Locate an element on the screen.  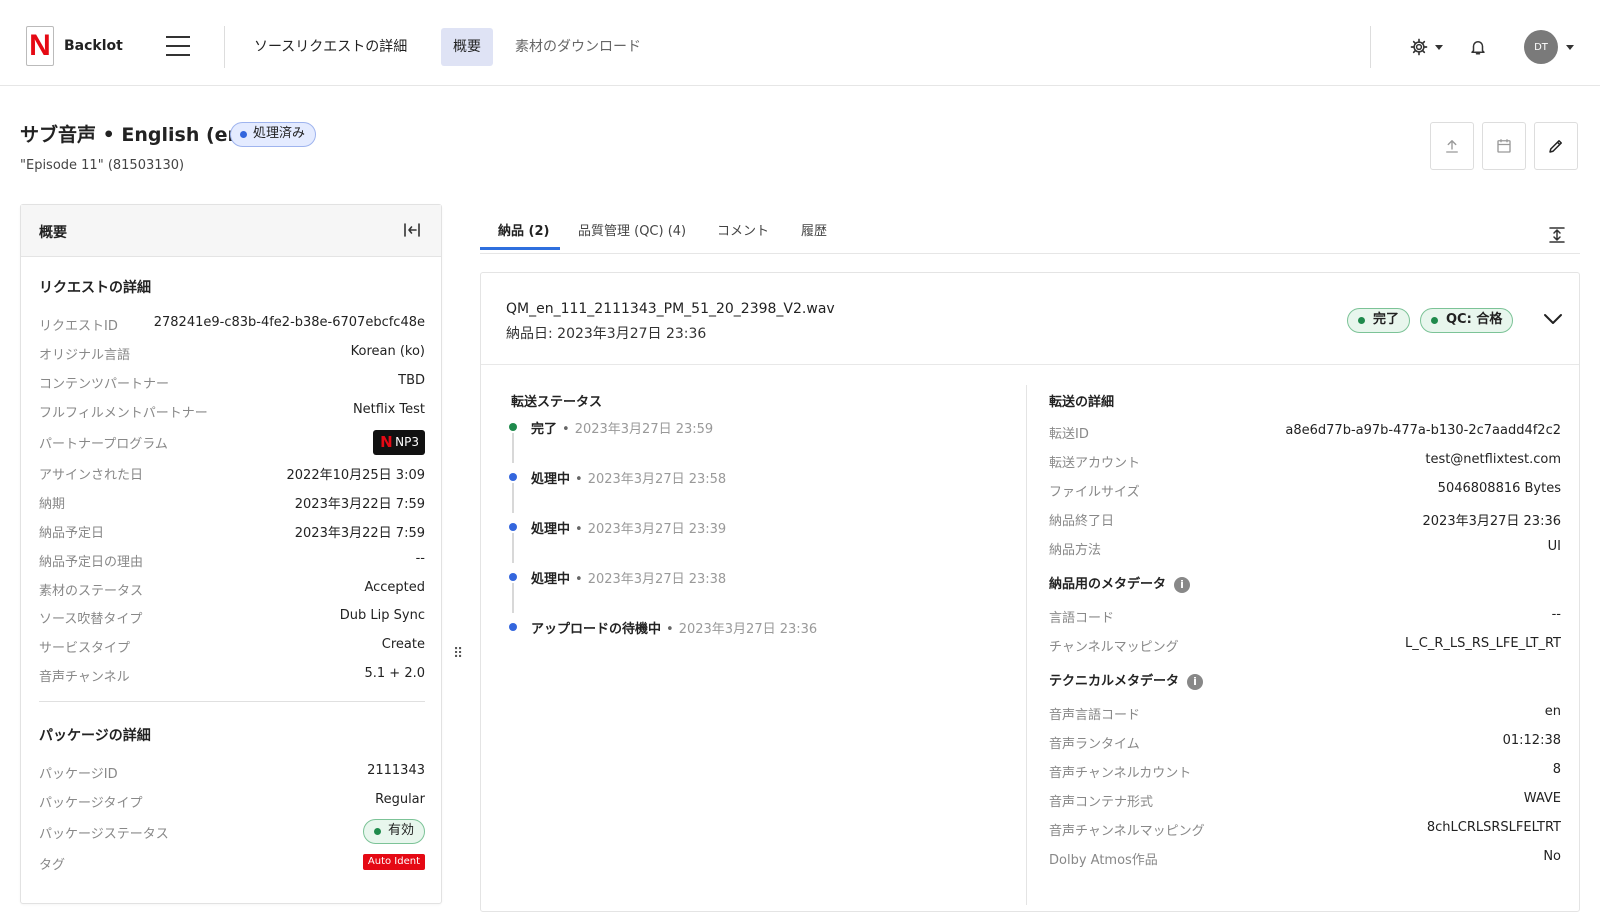
kv-package-status: パッケージステータス 有効 is located at coordinates (232, 832).